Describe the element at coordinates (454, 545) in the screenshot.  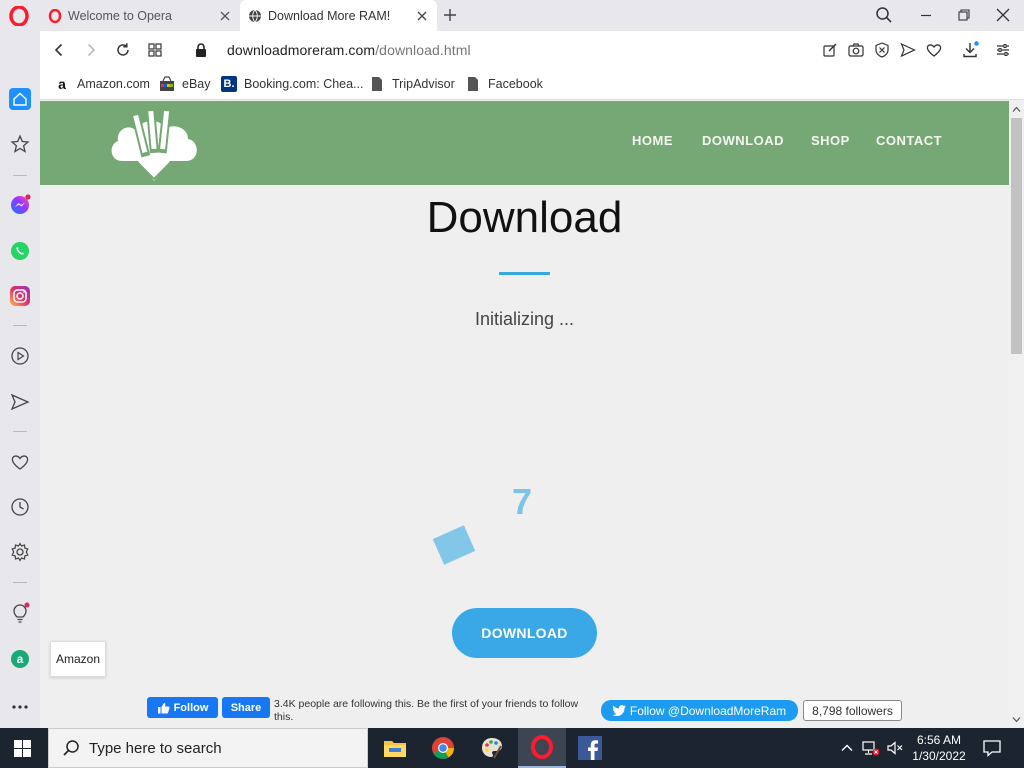
I see `ram-chip-animation` at that location.